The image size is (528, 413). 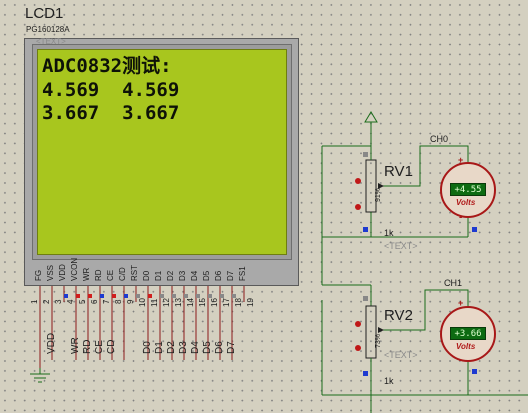 I want to click on pin-label: D0, so click(x=146, y=275).